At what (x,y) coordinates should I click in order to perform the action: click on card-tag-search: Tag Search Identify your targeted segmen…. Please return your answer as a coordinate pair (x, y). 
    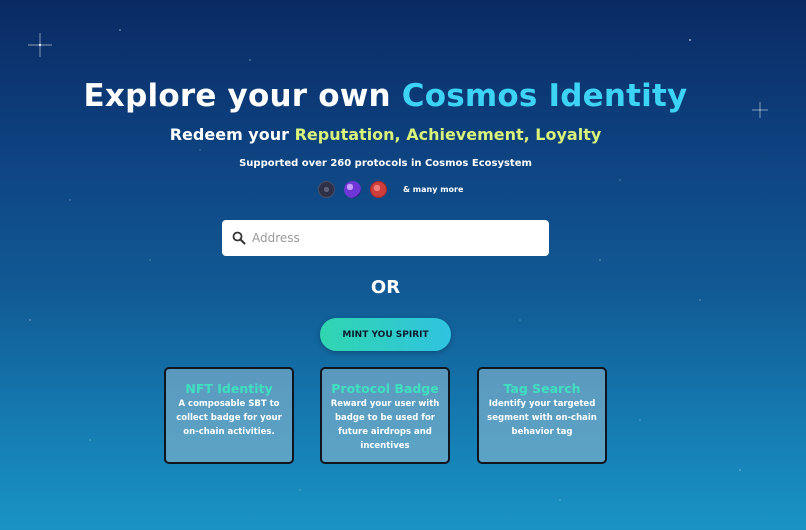
    Looking at the image, I should click on (542, 415).